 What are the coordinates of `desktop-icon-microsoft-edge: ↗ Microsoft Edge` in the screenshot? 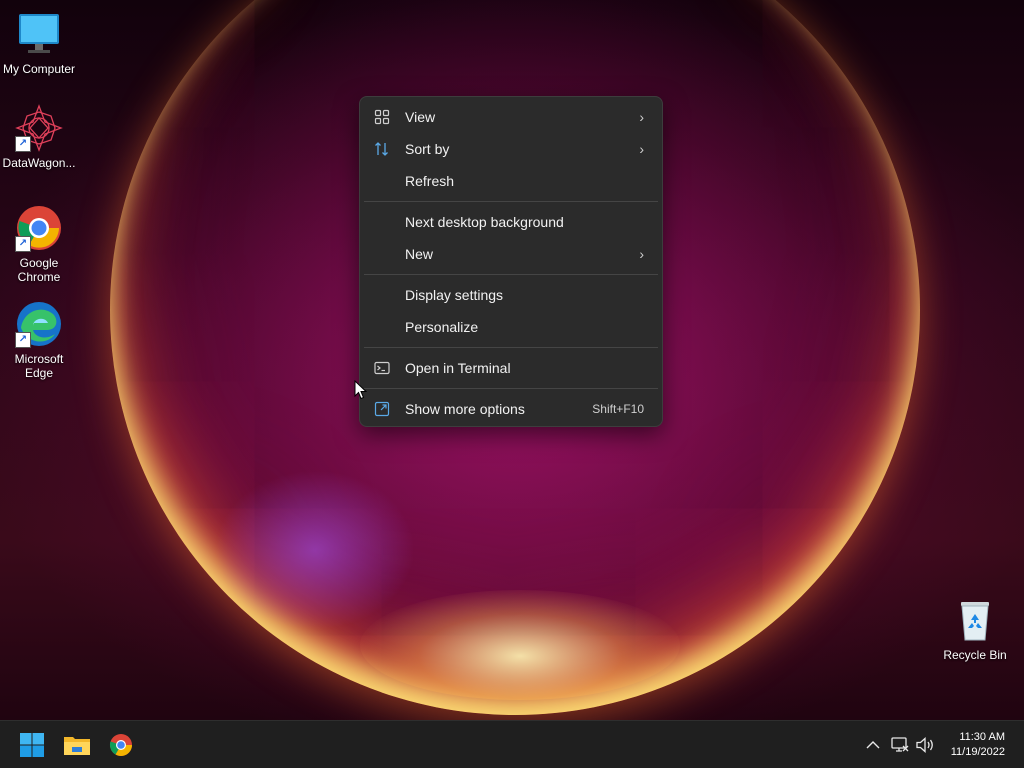 It's located at (40, 340).